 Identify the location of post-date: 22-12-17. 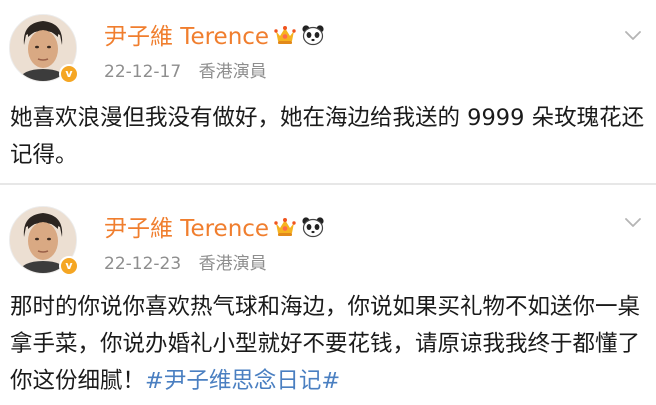
(143, 72).